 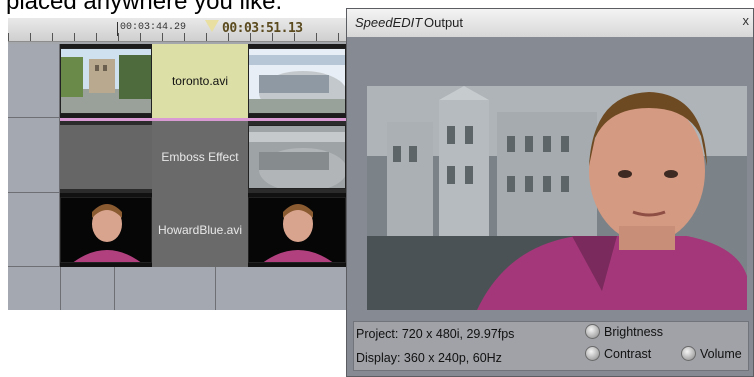 I want to click on clip-label: HowardBlue.avi, so click(x=200, y=230).